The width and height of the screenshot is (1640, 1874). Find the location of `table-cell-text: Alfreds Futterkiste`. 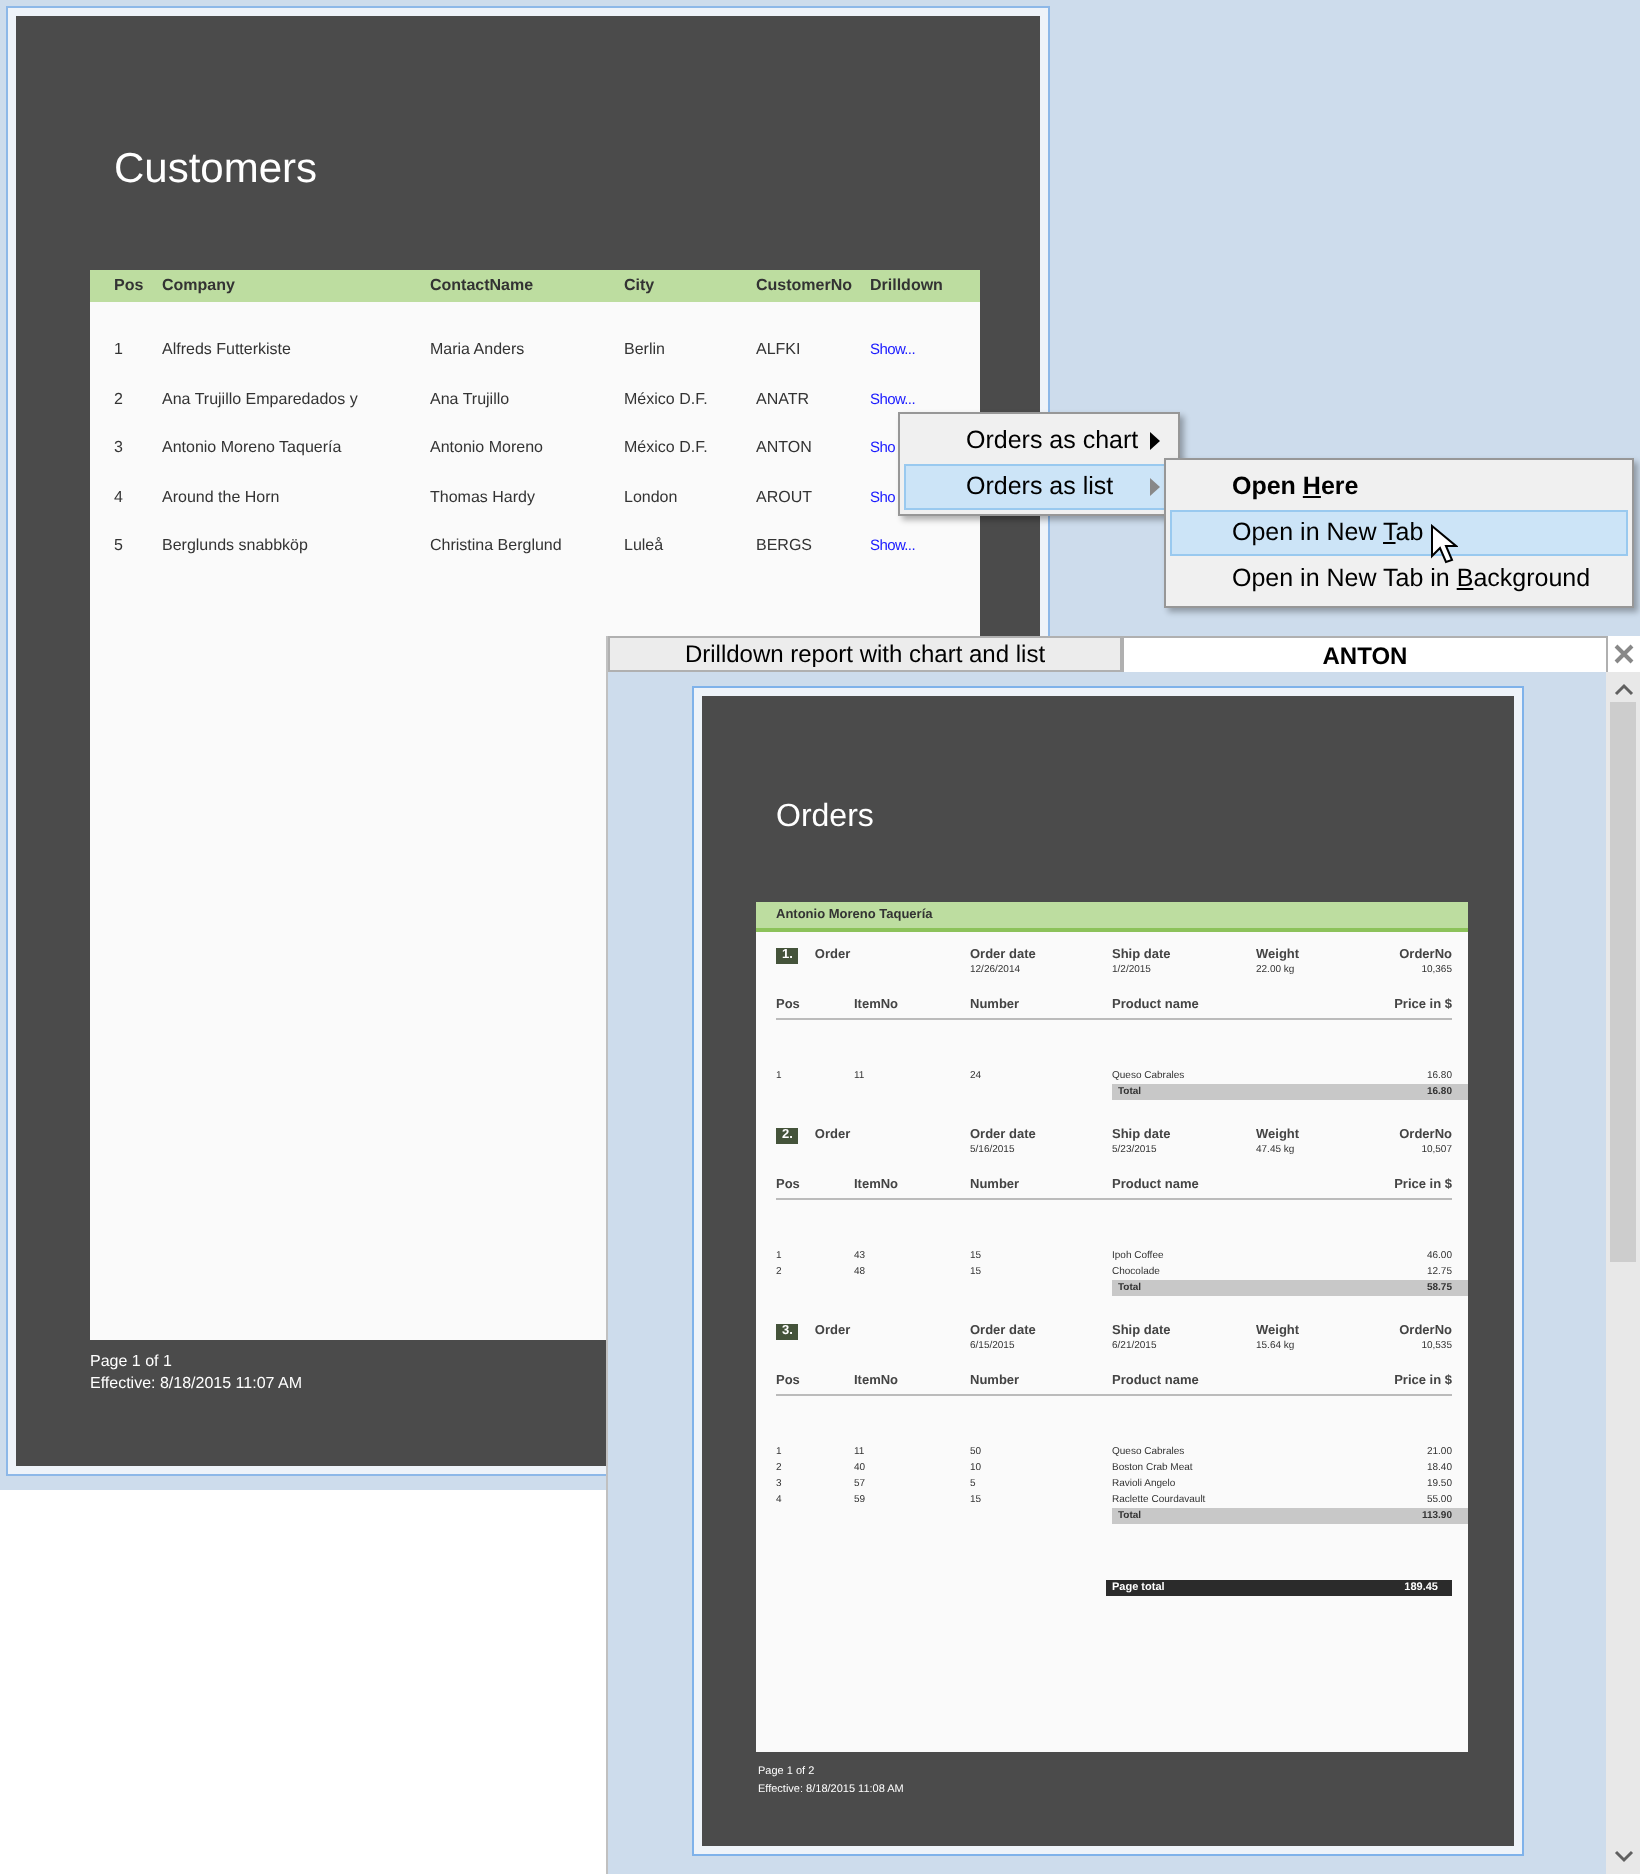

table-cell-text: Alfreds Futterkiste is located at coordinates (227, 350).